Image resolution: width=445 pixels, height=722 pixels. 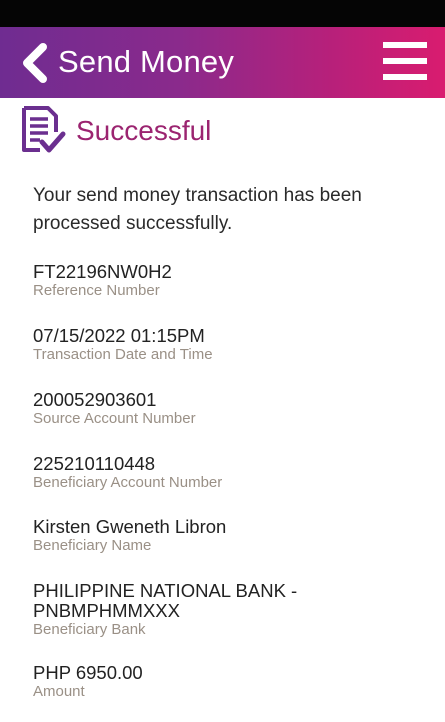 I want to click on back-button, so click(x=34, y=63).